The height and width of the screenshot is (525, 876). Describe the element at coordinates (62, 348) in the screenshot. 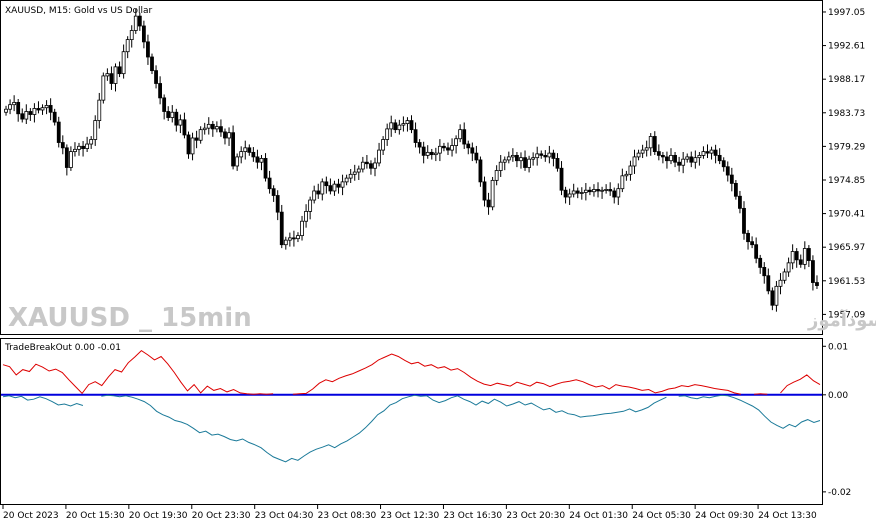

I see `indicator-title: TradeBreakOut 0.00 -0.01` at that location.